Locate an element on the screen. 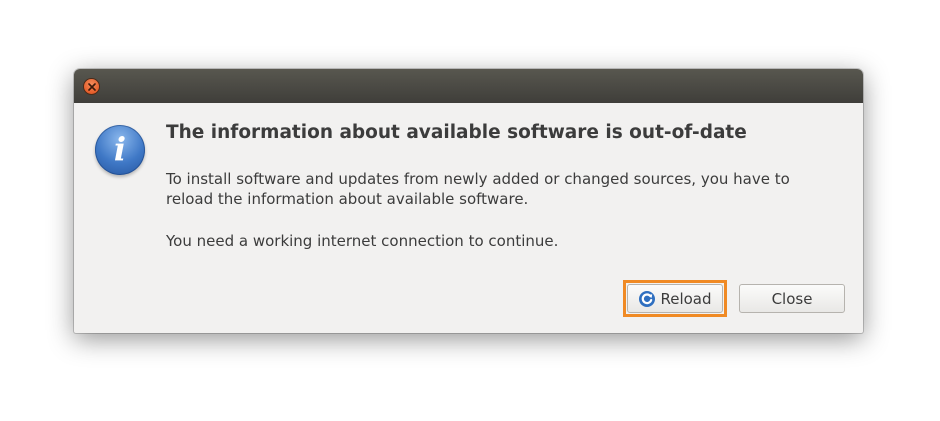 This screenshot has width=940, height=421. close-icon is located at coordinates (91, 86).